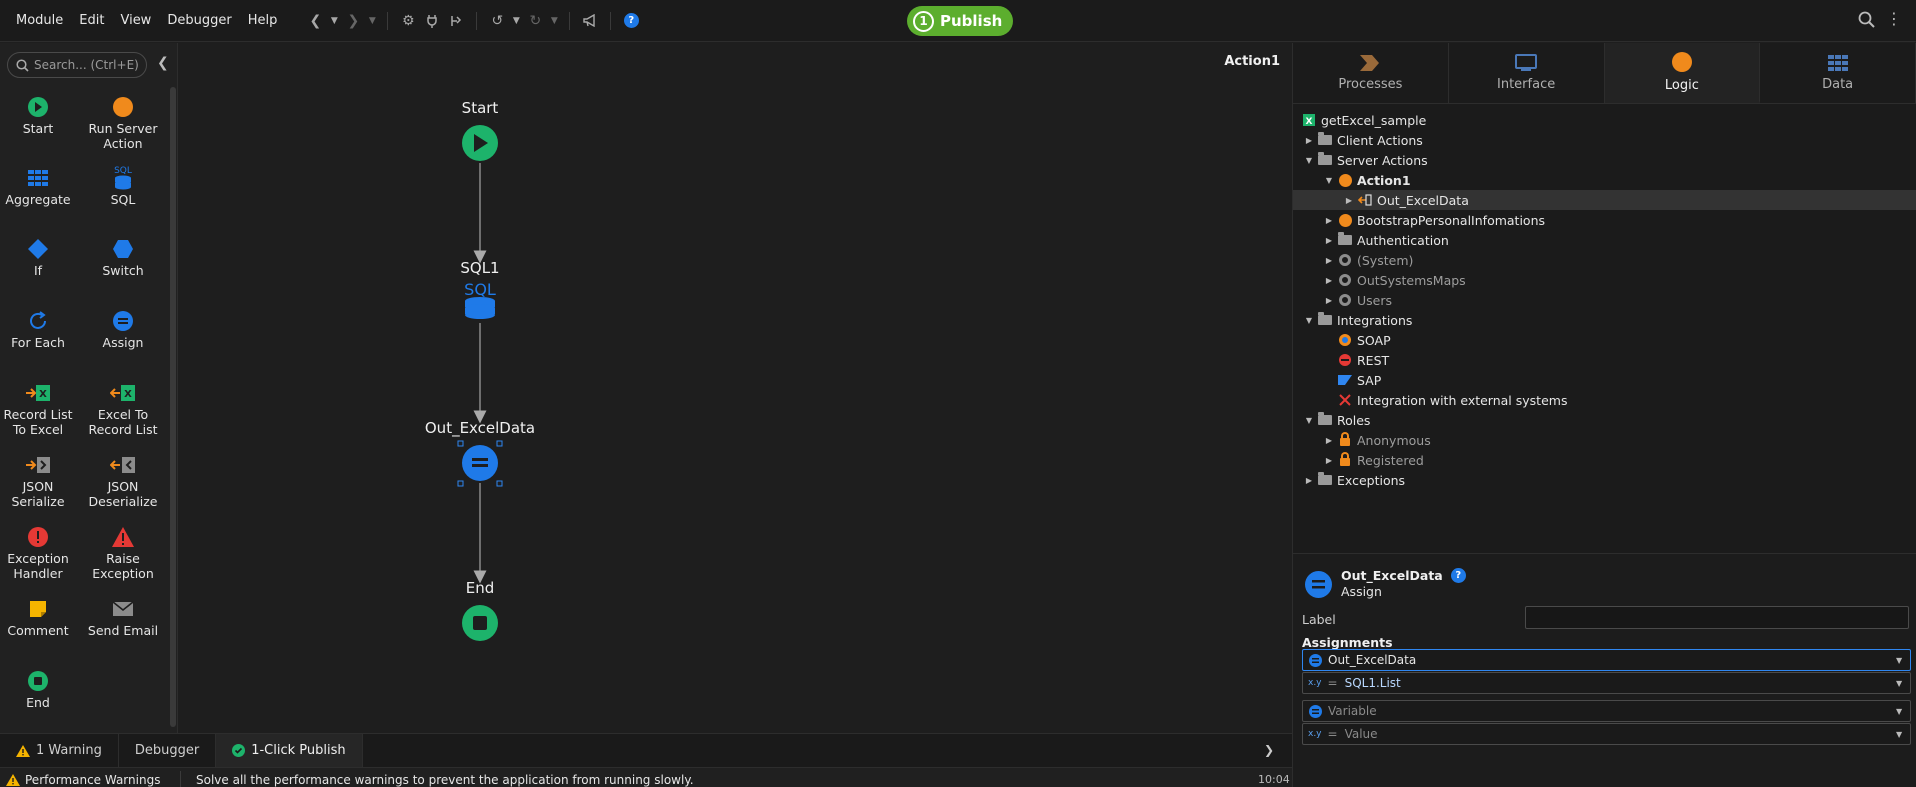 The image size is (1916, 787). What do you see at coordinates (263, 20) in the screenshot?
I see `menu-help: Help` at bounding box center [263, 20].